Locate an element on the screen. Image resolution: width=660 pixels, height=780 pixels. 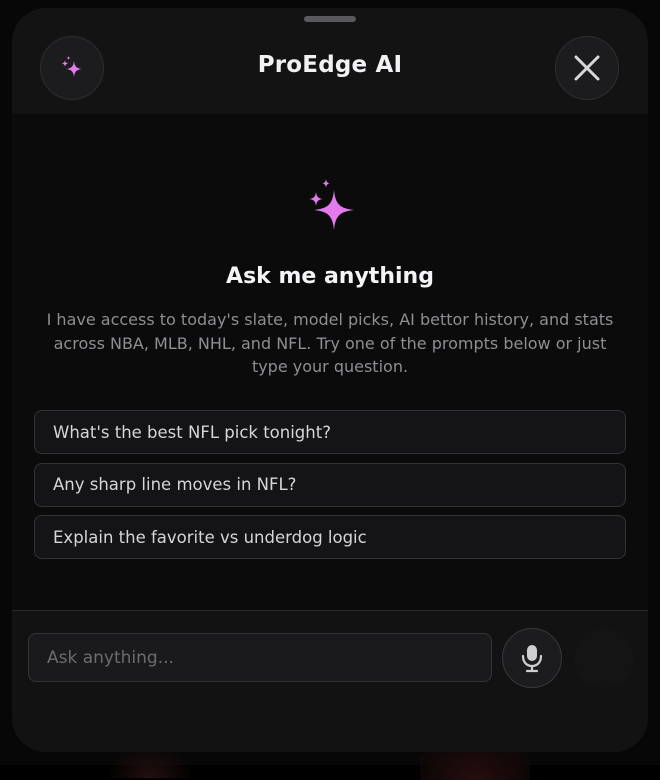
suggested-prompt-button: Explain the favorite vs underdog logic is located at coordinates (330, 537).